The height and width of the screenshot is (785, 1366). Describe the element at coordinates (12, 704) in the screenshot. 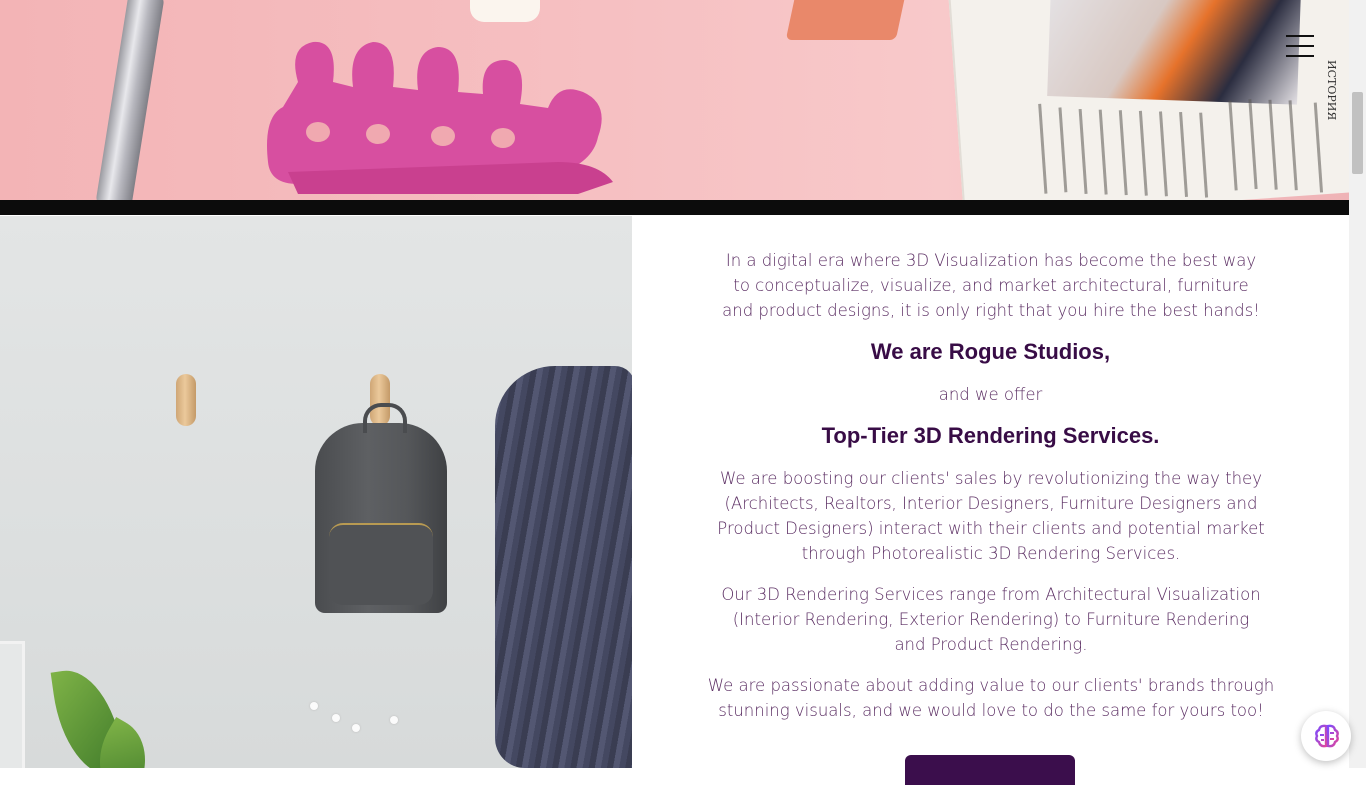

I see `picture-frame` at that location.